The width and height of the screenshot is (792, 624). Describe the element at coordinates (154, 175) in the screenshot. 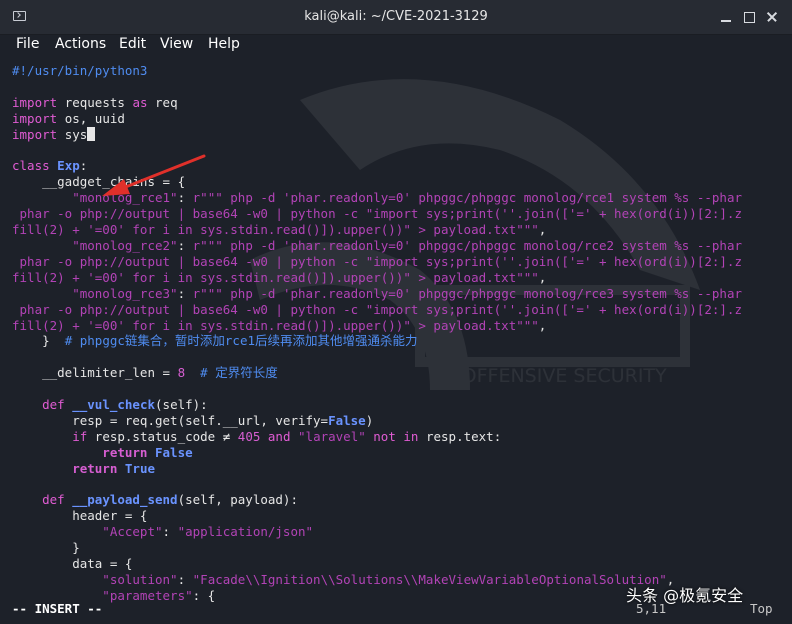

I see `red-arrow-icon` at that location.